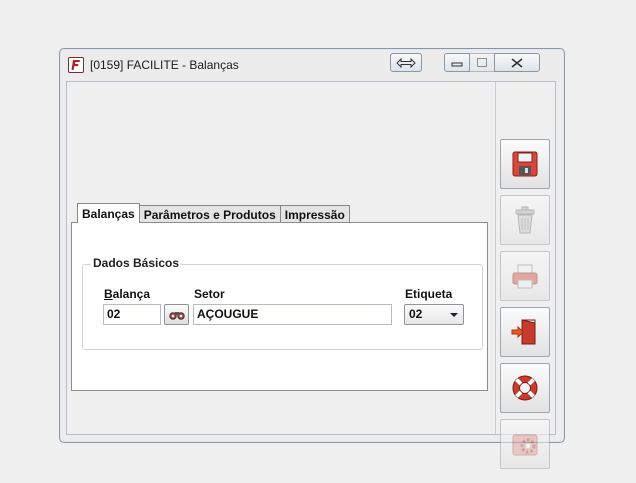 The image size is (636, 483). What do you see at coordinates (127, 294) in the screenshot?
I see `balanca-label: Balança` at bounding box center [127, 294].